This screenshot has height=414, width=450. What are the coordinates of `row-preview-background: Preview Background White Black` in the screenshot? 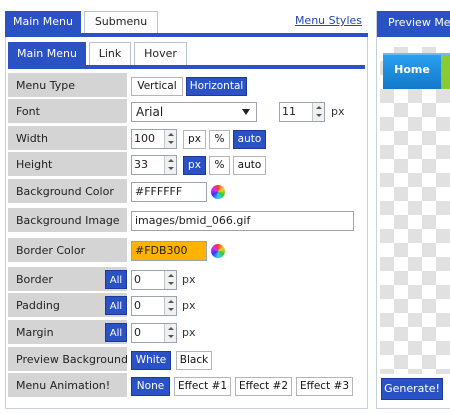 It's located at (186, 359).